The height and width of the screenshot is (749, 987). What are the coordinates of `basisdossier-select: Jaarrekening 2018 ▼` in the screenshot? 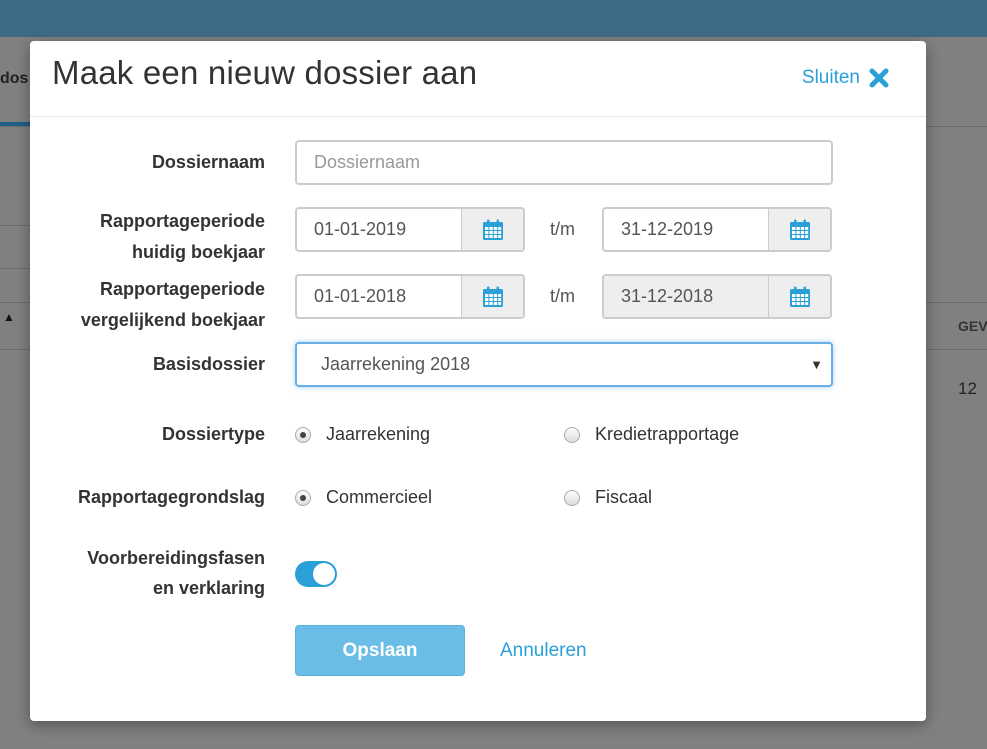 It's located at (564, 364).